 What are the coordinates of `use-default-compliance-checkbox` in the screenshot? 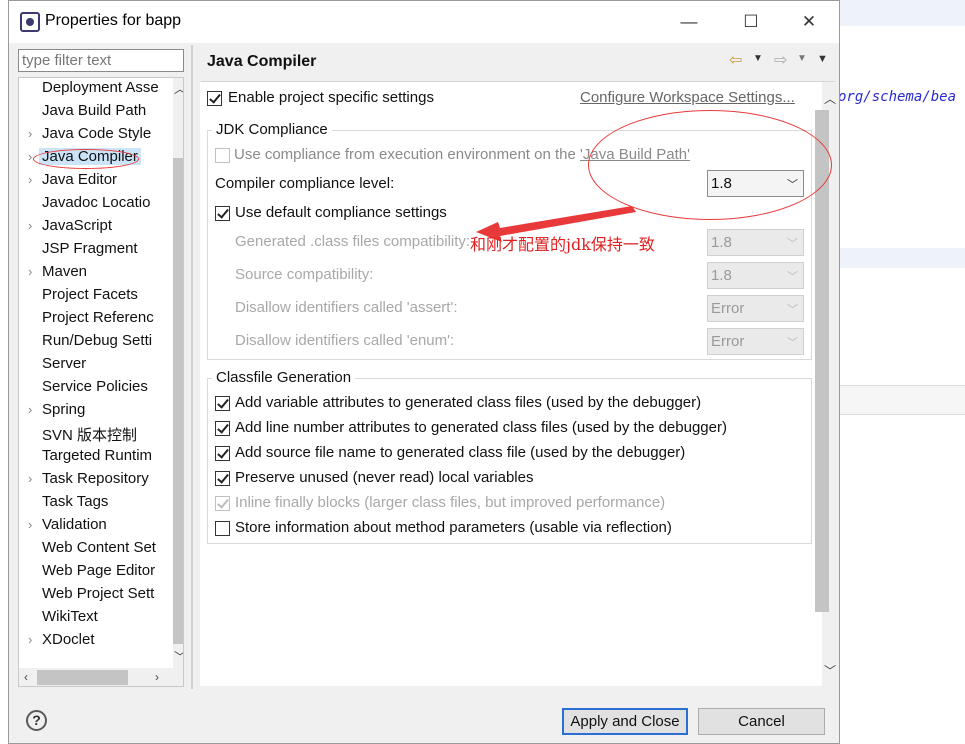 It's located at (222, 213).